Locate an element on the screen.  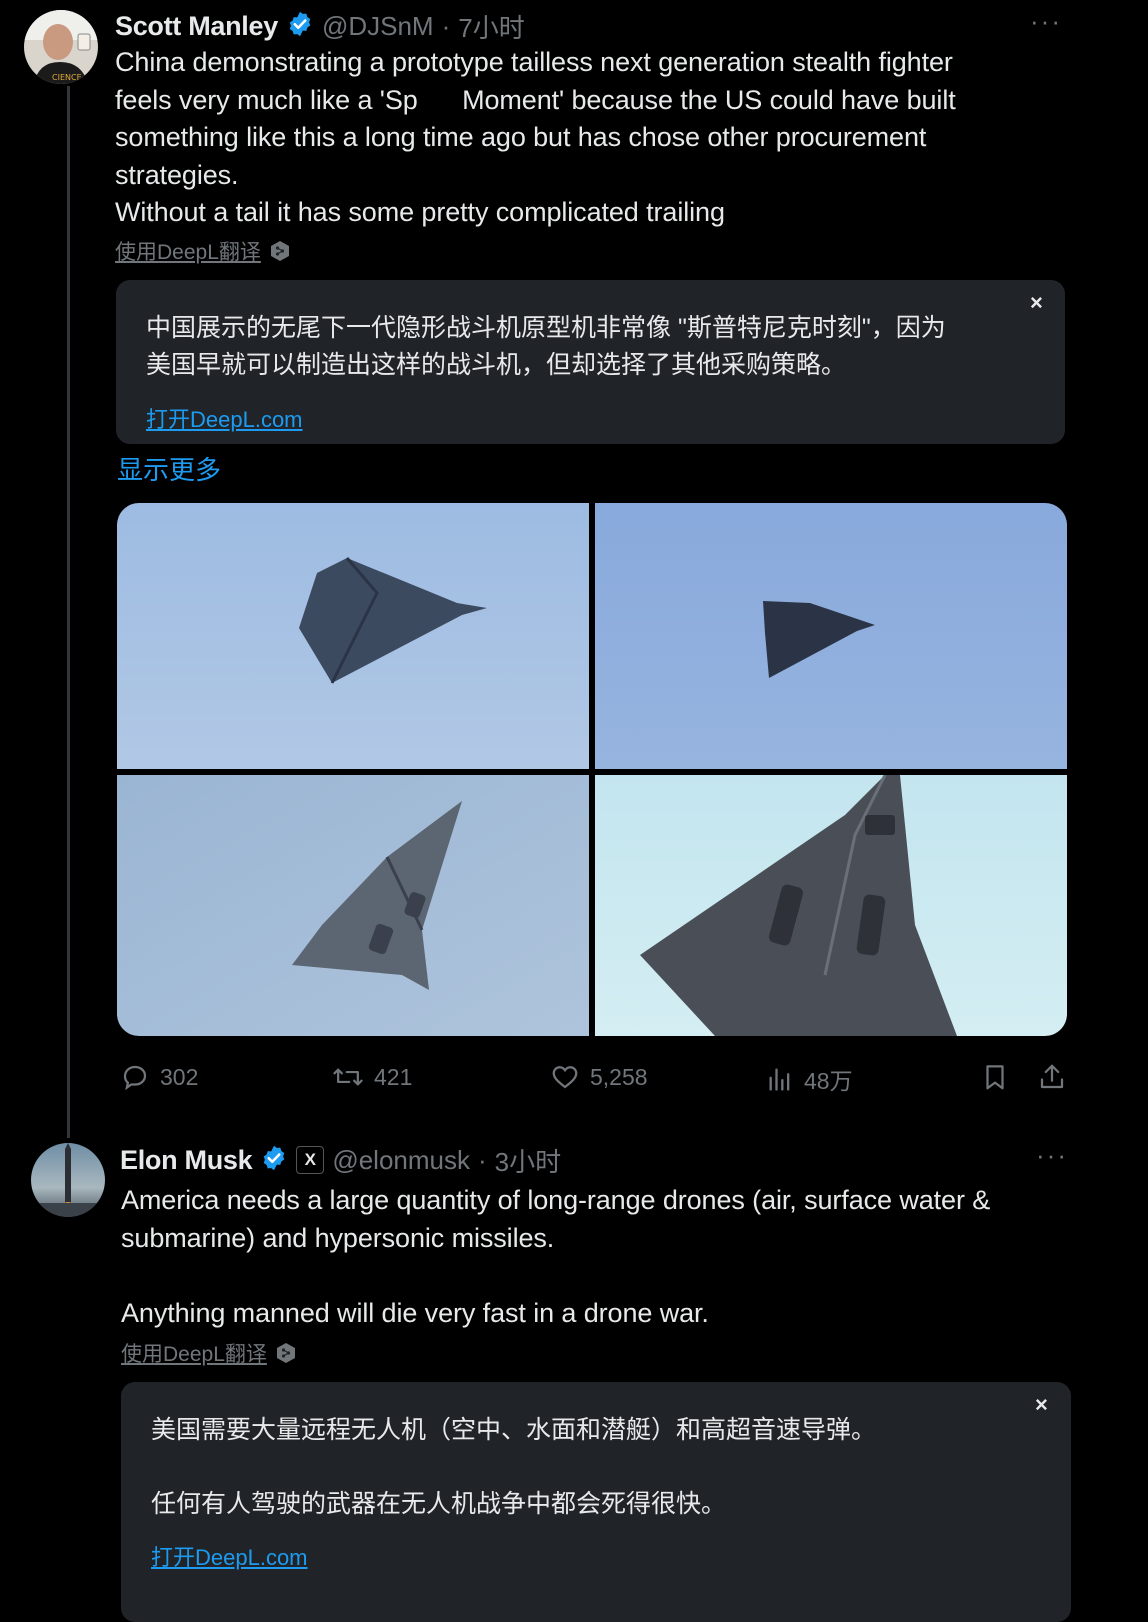
reply-icon is located at coordinates (135, 1078).